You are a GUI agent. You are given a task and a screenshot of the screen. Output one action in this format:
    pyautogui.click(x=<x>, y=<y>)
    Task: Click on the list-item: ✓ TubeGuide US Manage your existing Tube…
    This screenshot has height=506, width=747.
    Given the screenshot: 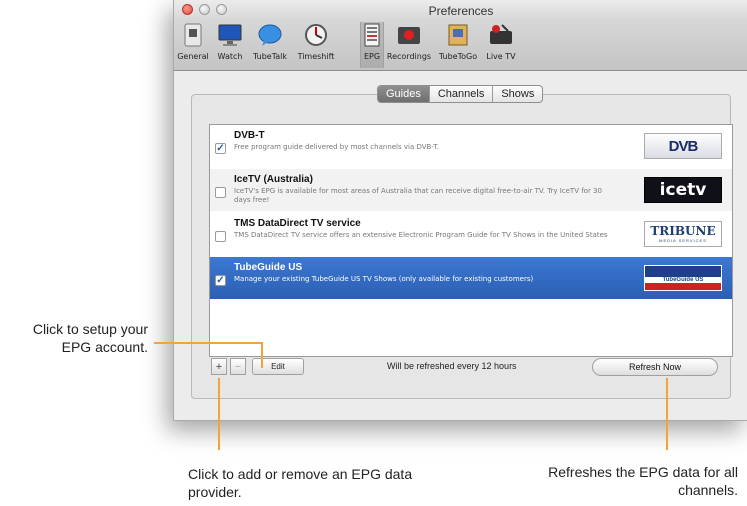 What is the action you would take?
    pyautogui.click(x=471, y=278)
    